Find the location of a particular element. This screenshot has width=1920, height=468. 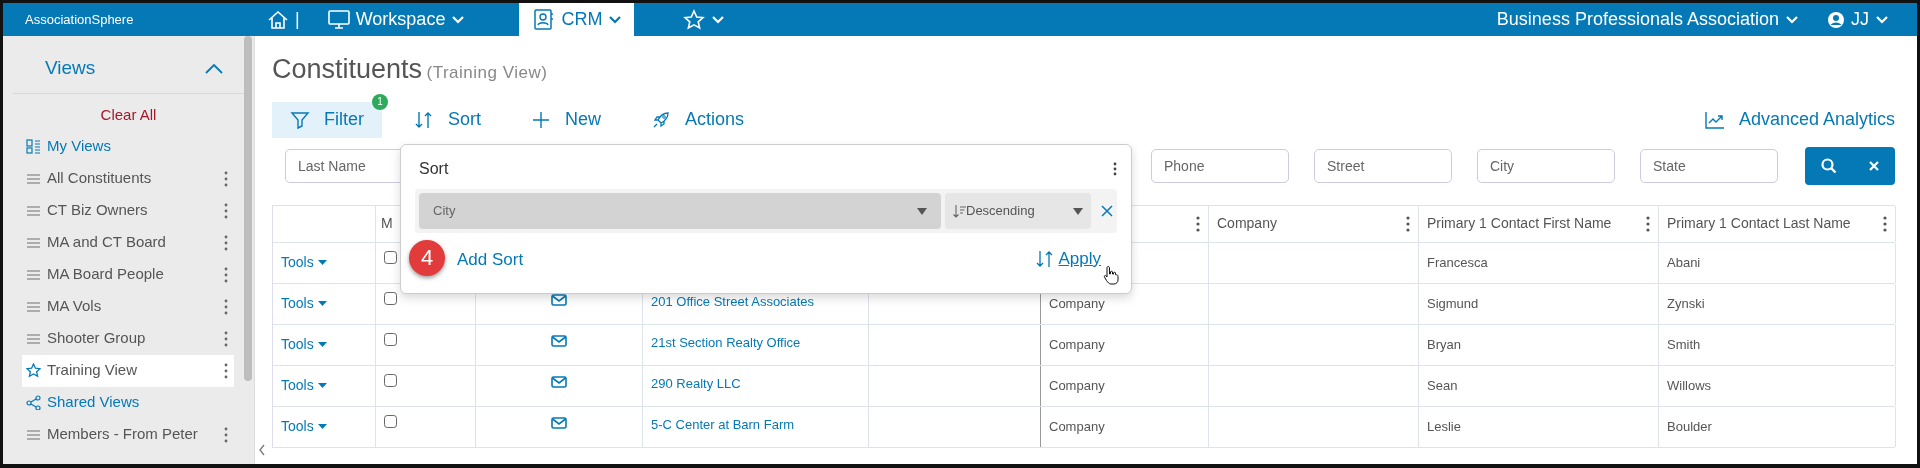

table-cell-text: Boulder is located at coordinates (1689, 426).